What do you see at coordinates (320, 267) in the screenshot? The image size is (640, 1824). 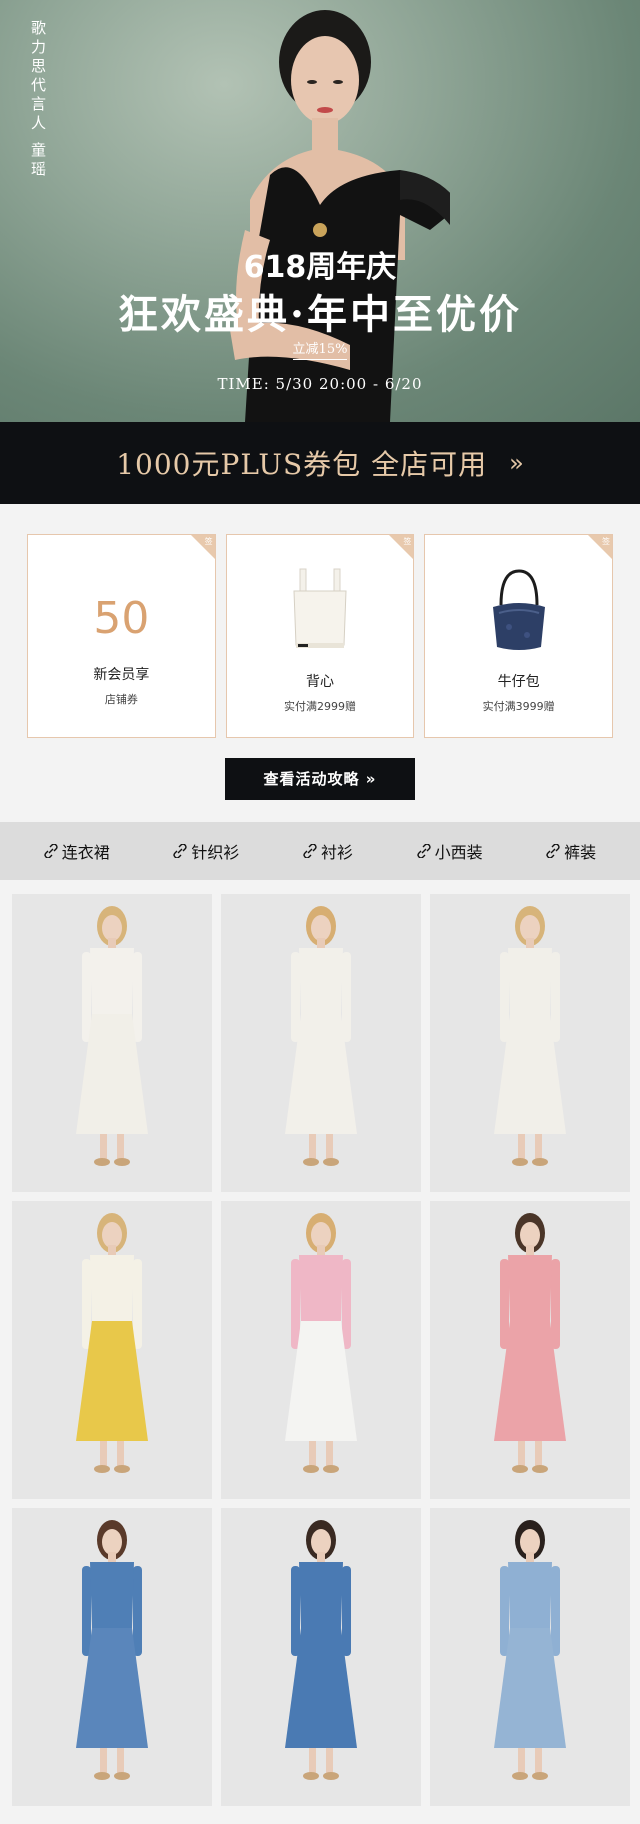 I see `hero-anniversary-title: 618周年庆` at bounding box center [320, 267].